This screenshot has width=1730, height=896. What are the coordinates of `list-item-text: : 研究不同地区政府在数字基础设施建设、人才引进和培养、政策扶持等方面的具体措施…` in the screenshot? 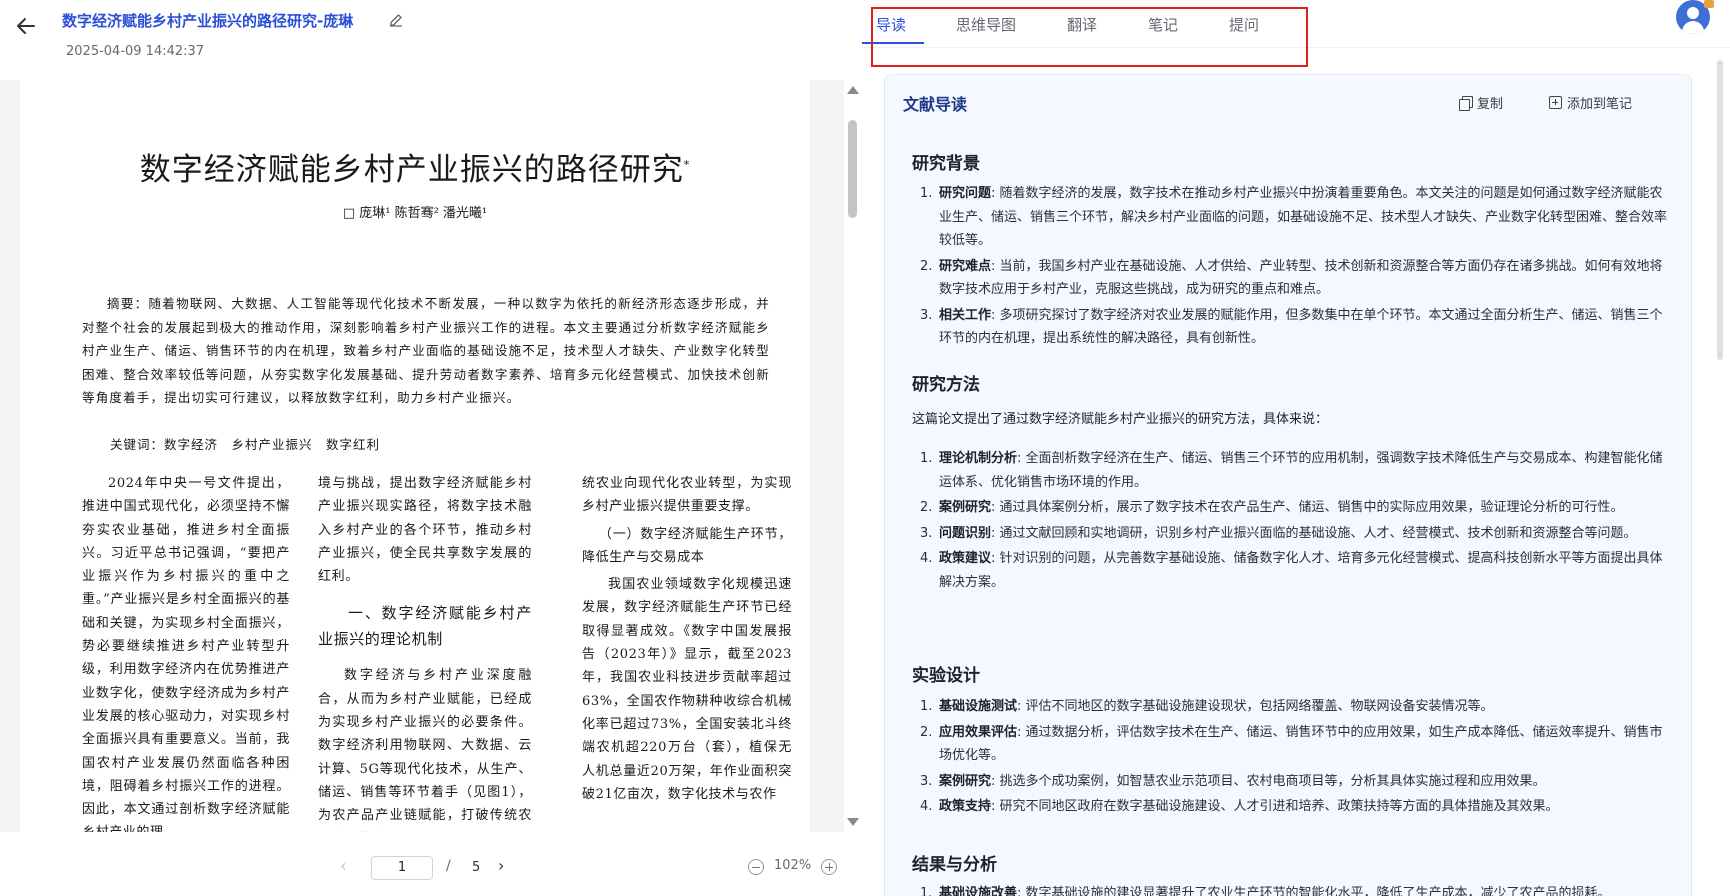 It's located at (1275, 806).